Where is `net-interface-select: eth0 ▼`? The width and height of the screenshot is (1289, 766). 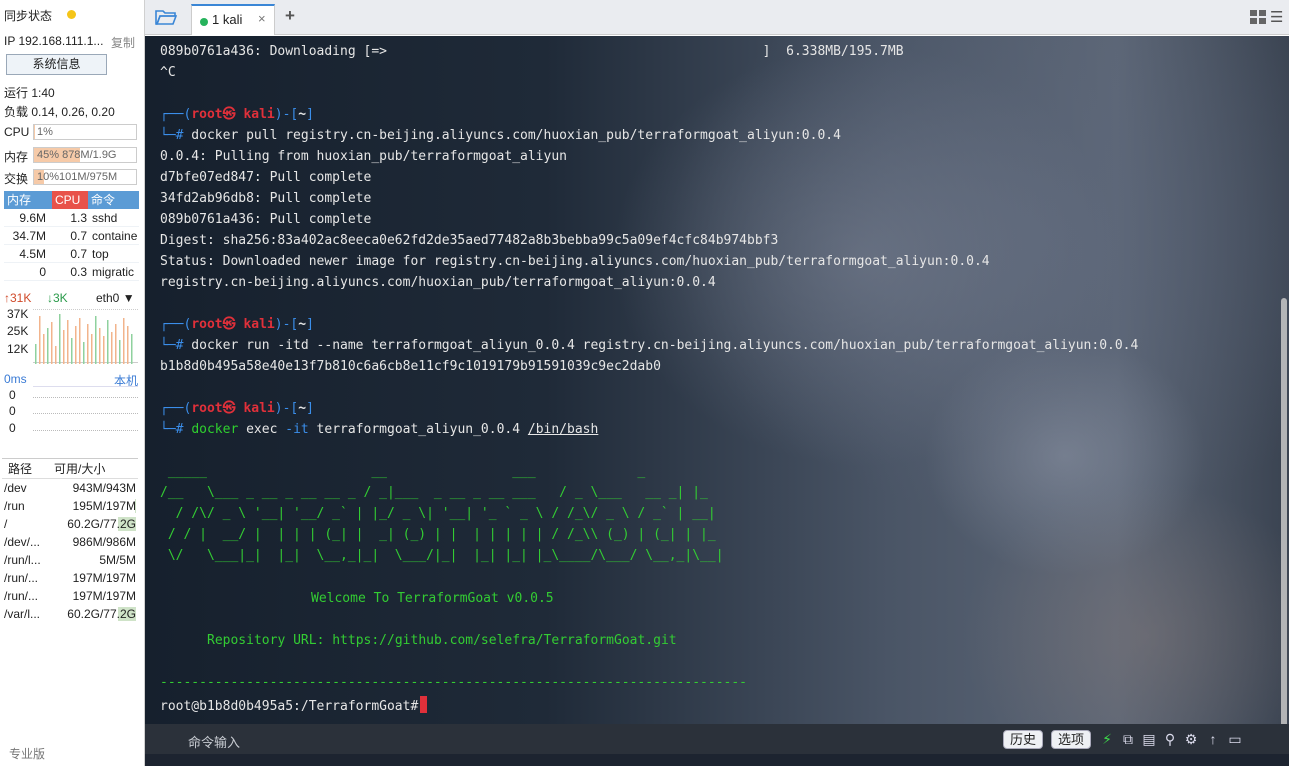
net-interface-select: eth0 ▼ is located at coordinates (115, 298).